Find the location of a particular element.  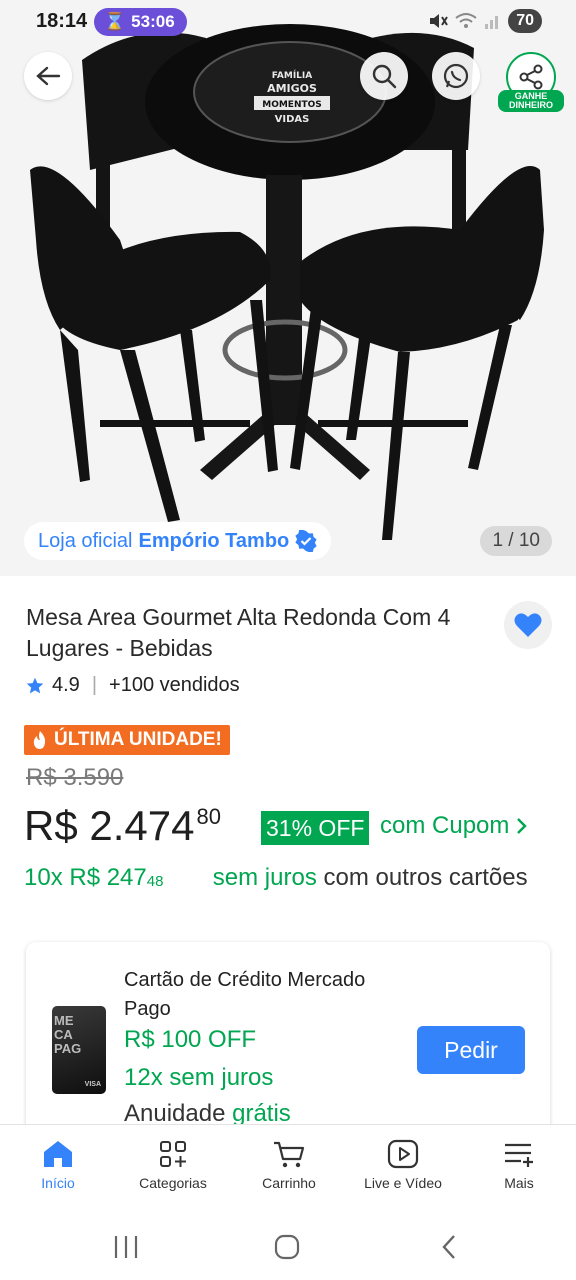

status-time: 18:14 is located at coordinates (62, 21).